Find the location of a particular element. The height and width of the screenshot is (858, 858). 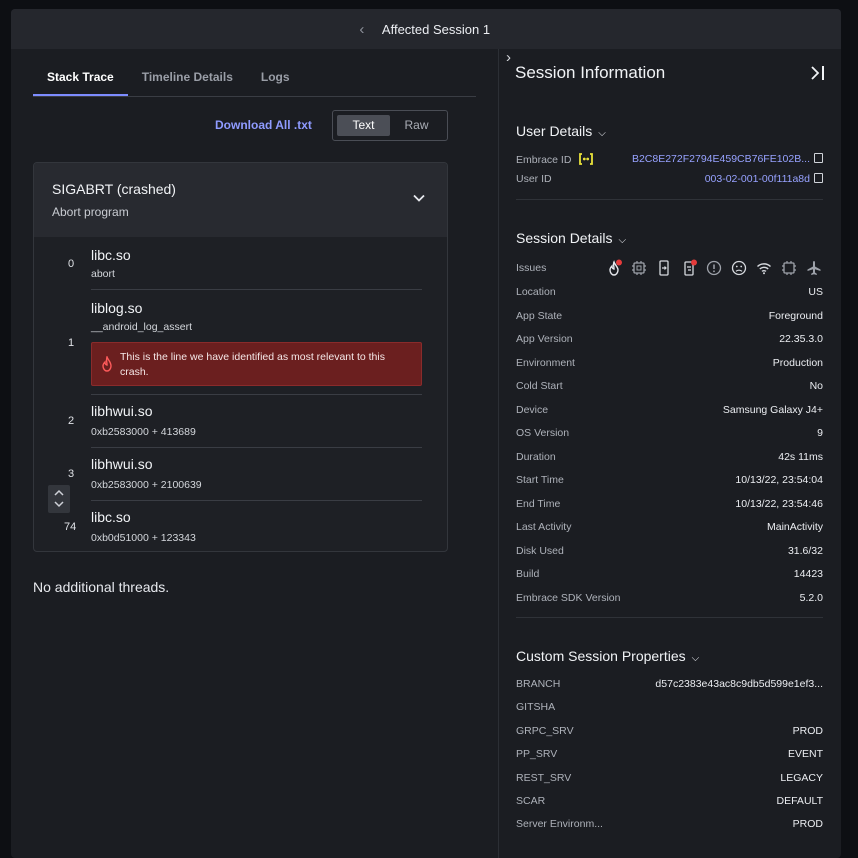

row-key: Start Time is located at coordinates (540, 480).